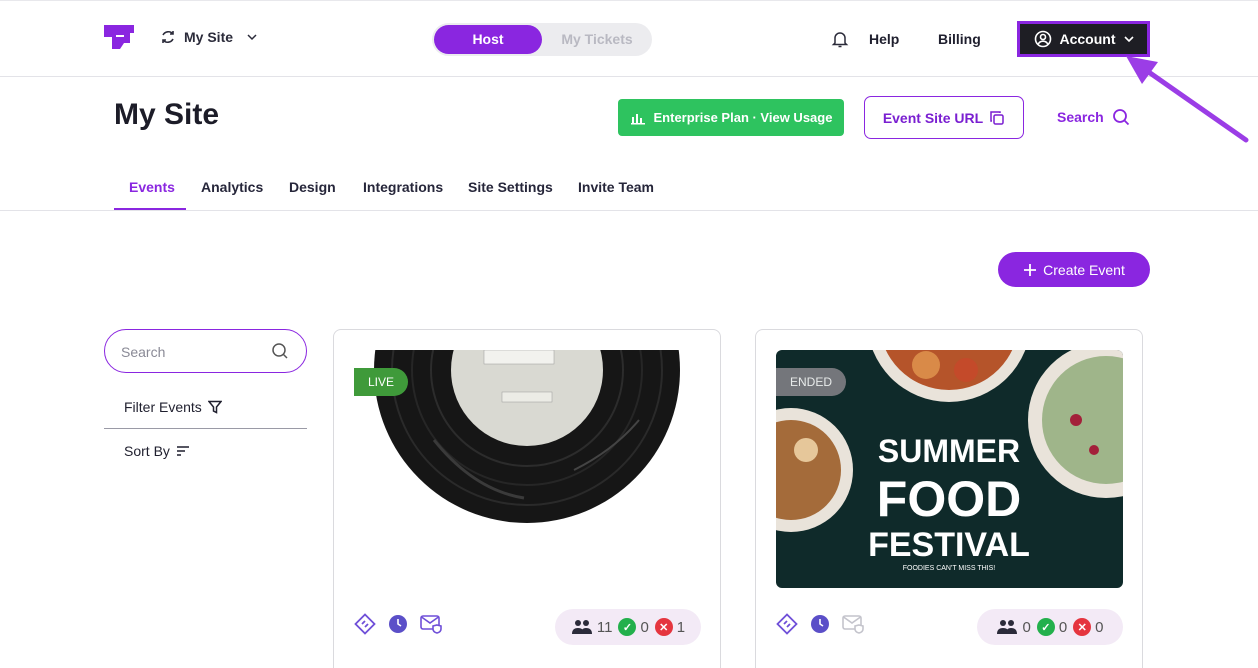 The width and height of the screenshot is (1258, 668). Describe the element at coordinates (949, 451) in the screenshot. I see `poster-line-1: SUMMER` at that location.